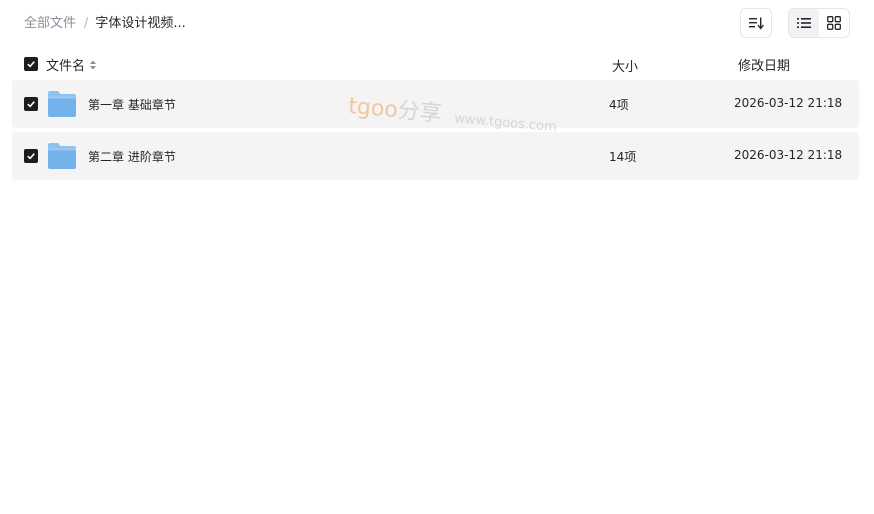 This screenshot has width=874, height=514. I want to click on select-all-checkbox, so click(31, 64).